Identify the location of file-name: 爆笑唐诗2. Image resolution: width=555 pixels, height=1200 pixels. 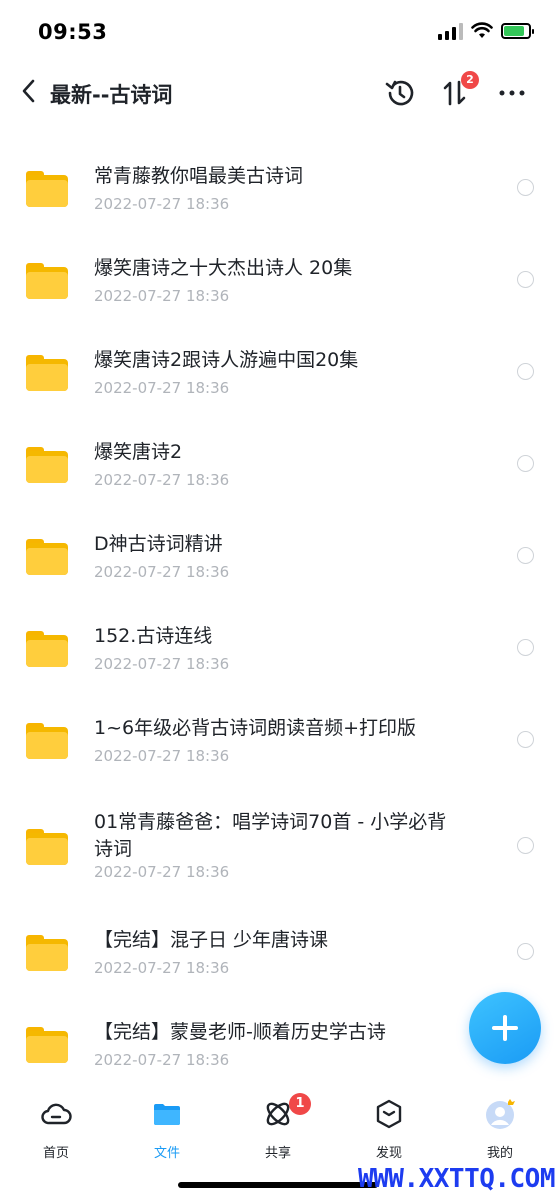
(138, 452).